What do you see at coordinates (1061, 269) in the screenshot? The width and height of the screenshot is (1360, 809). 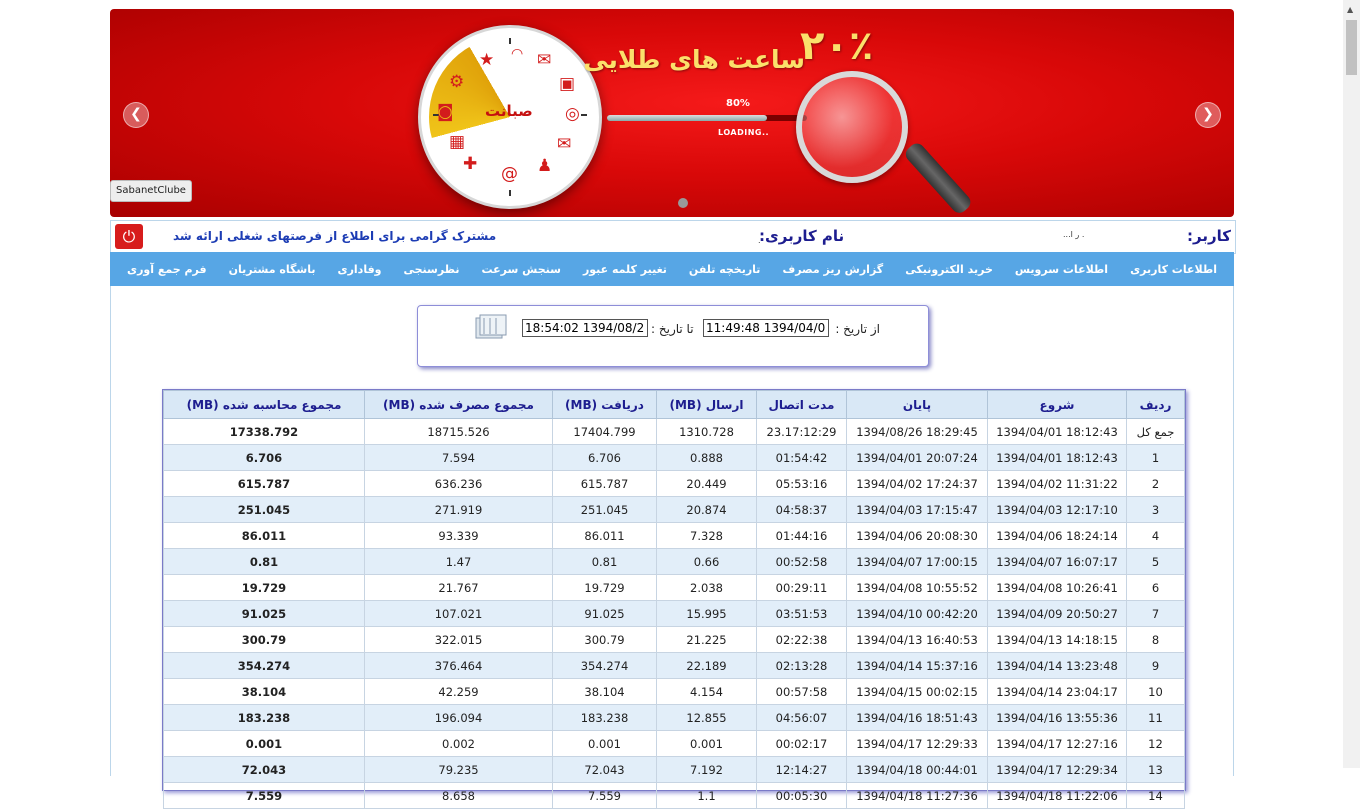 I see `nav-item-2: اطلاعات سرویس` at bounding box center [1061, 269].